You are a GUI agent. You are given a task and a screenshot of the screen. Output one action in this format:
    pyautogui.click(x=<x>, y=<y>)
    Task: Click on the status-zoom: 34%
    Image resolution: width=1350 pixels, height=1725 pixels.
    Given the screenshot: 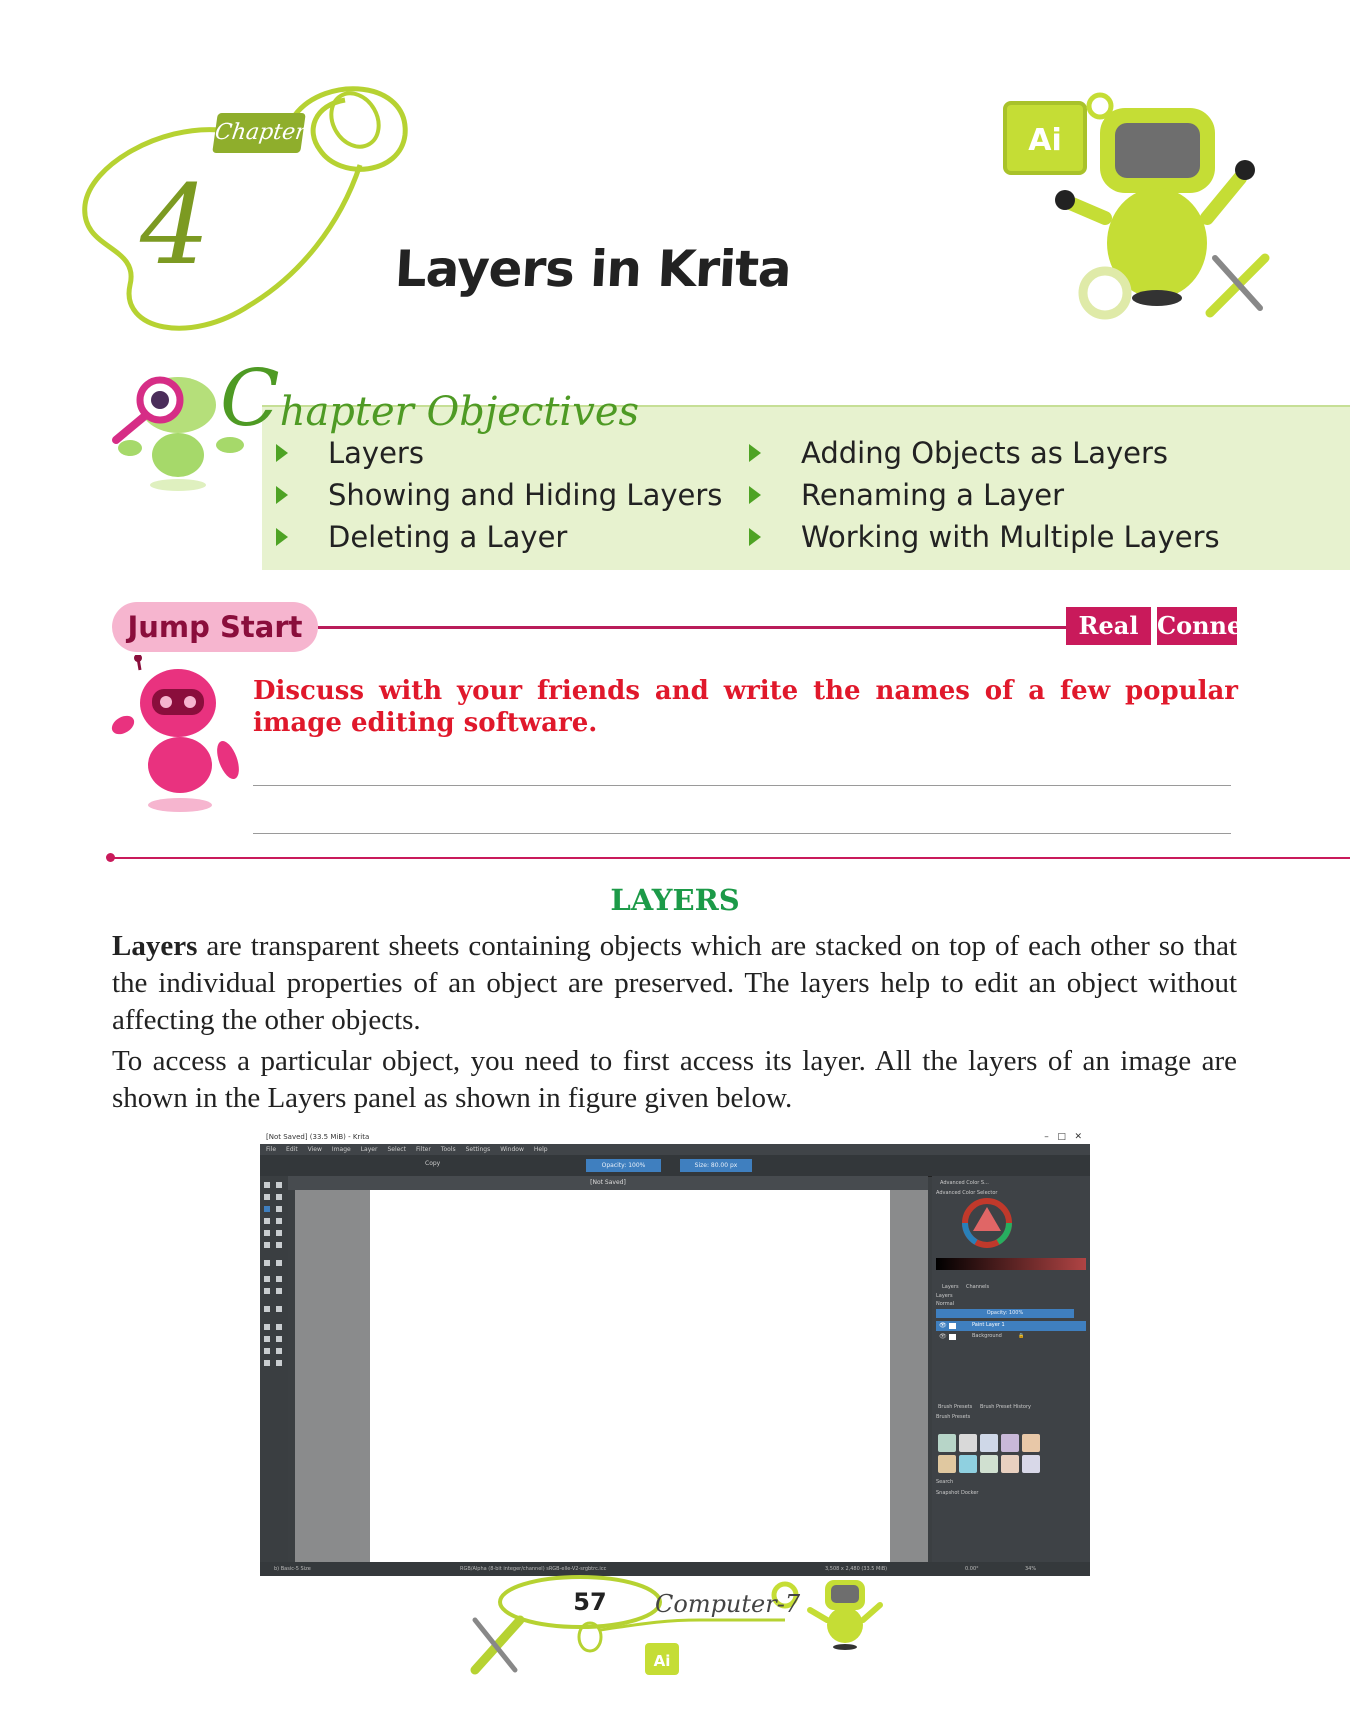 What is the action you would take?
    pyautogui.click(x=1030, y=1569)
    